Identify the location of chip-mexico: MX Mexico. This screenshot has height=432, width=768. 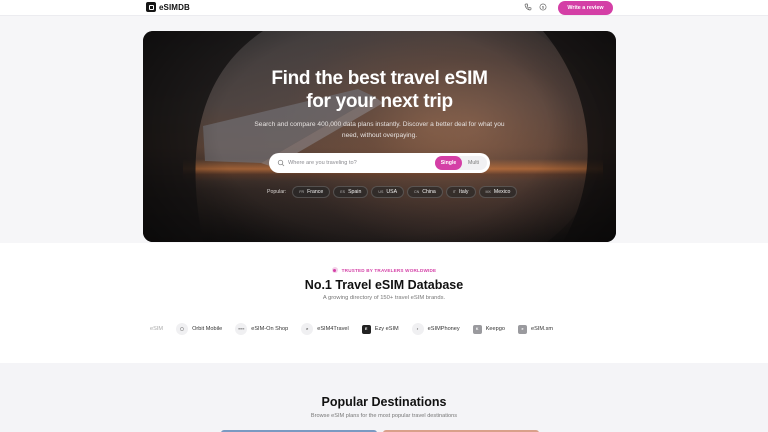
(498, 192).